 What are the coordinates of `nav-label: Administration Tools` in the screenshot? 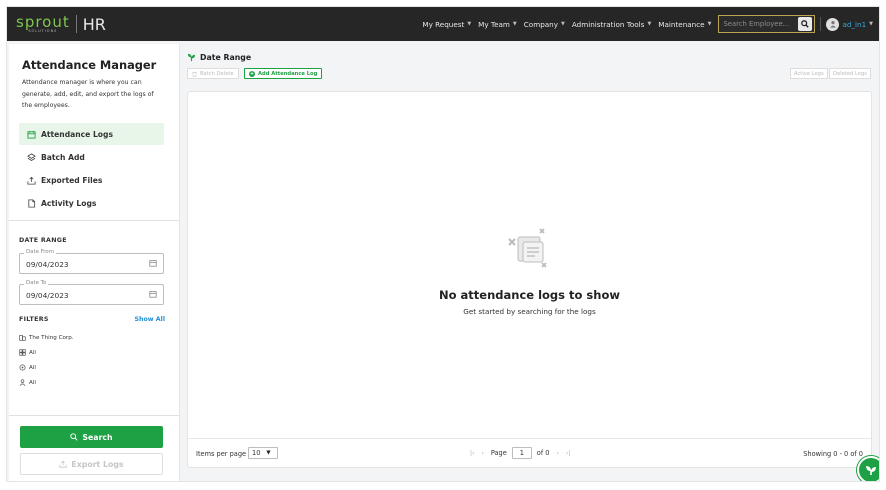 It's located at (608, 24).